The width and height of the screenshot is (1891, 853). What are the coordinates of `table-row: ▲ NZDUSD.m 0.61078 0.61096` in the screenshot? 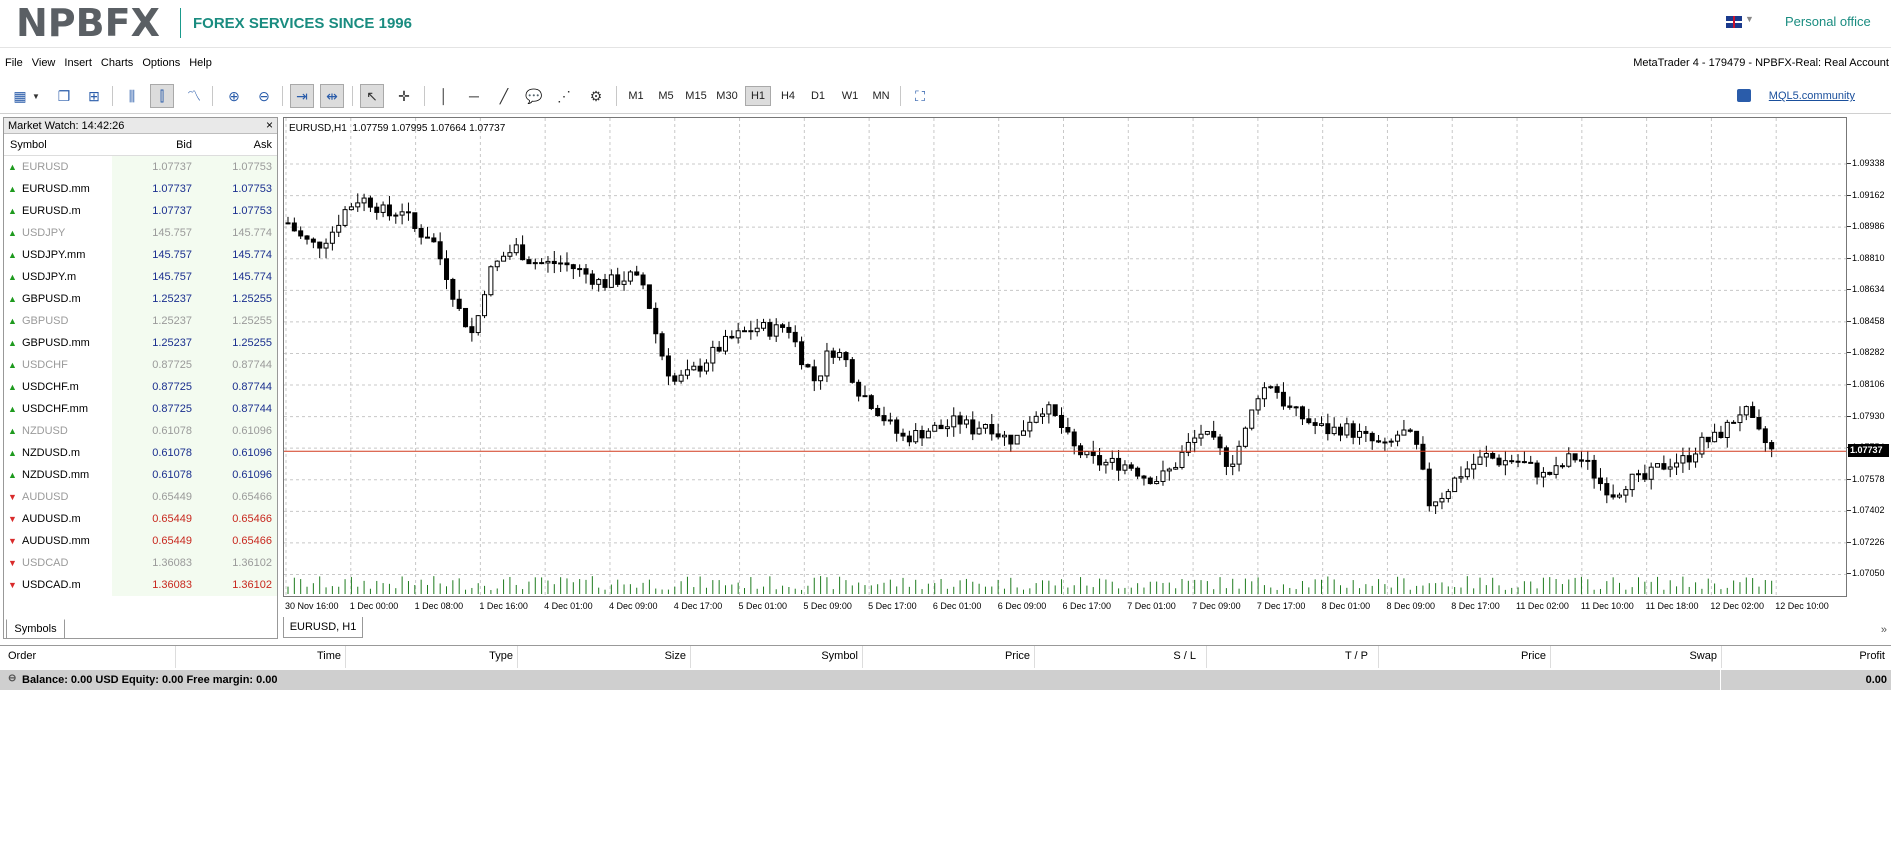 It's located at (140, 452).